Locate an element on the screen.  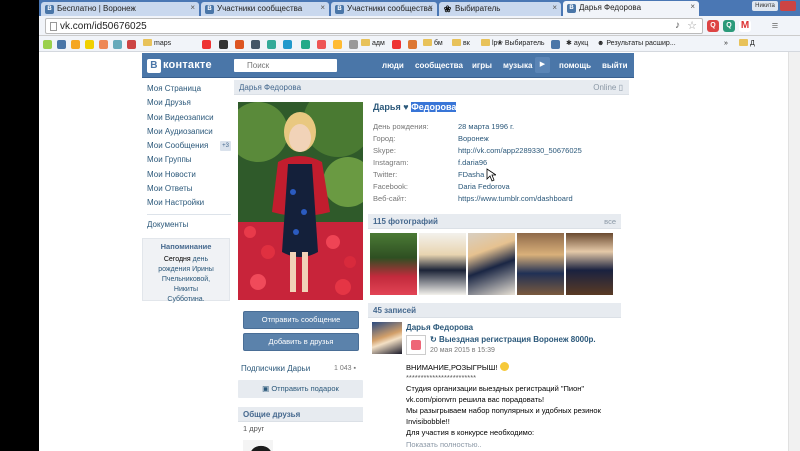
youtube-icon is located at coordinates (206, 44).